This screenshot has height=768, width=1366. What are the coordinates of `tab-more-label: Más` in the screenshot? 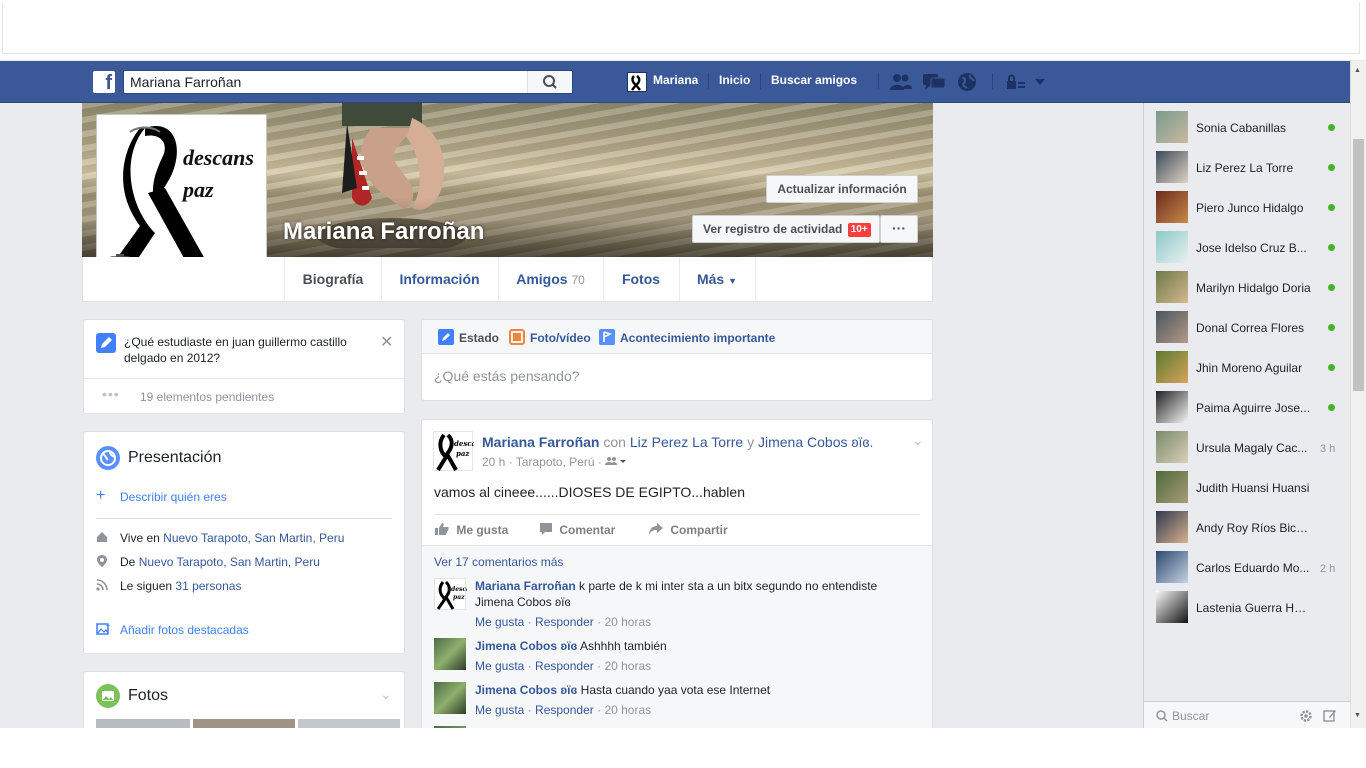 It's located at (710, 279).